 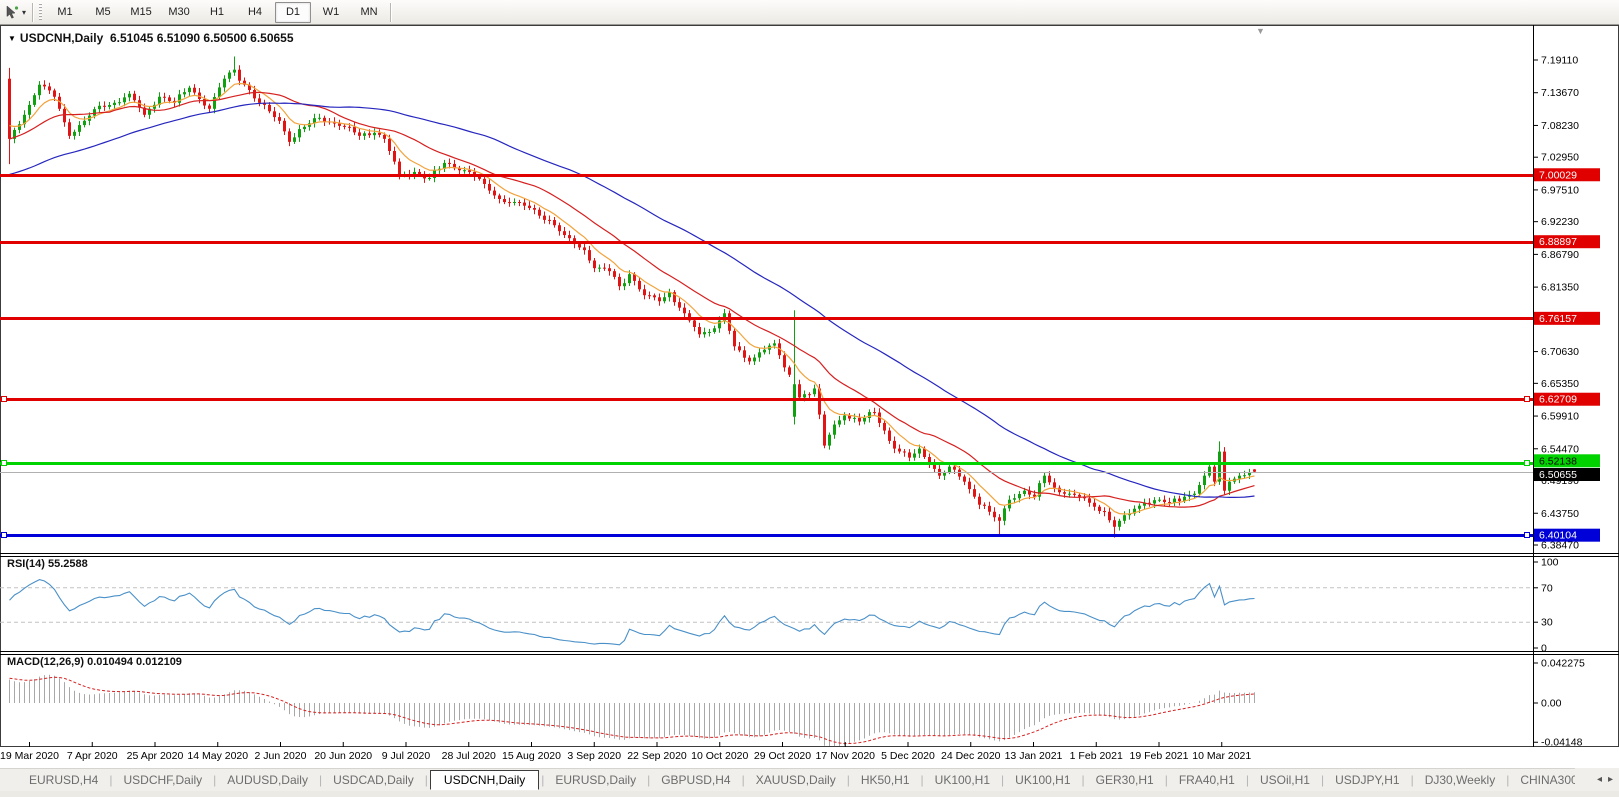 I want to click on tab-scroll-left-icon: ◂, so click(x=1599, y=779).